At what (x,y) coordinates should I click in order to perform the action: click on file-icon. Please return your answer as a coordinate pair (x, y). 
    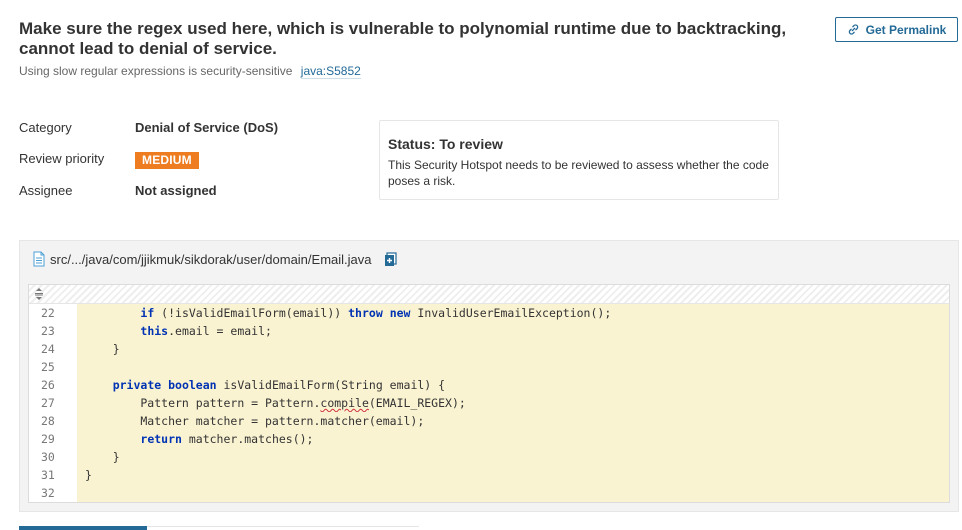
    Looking at the image, I should click on (39, 259).